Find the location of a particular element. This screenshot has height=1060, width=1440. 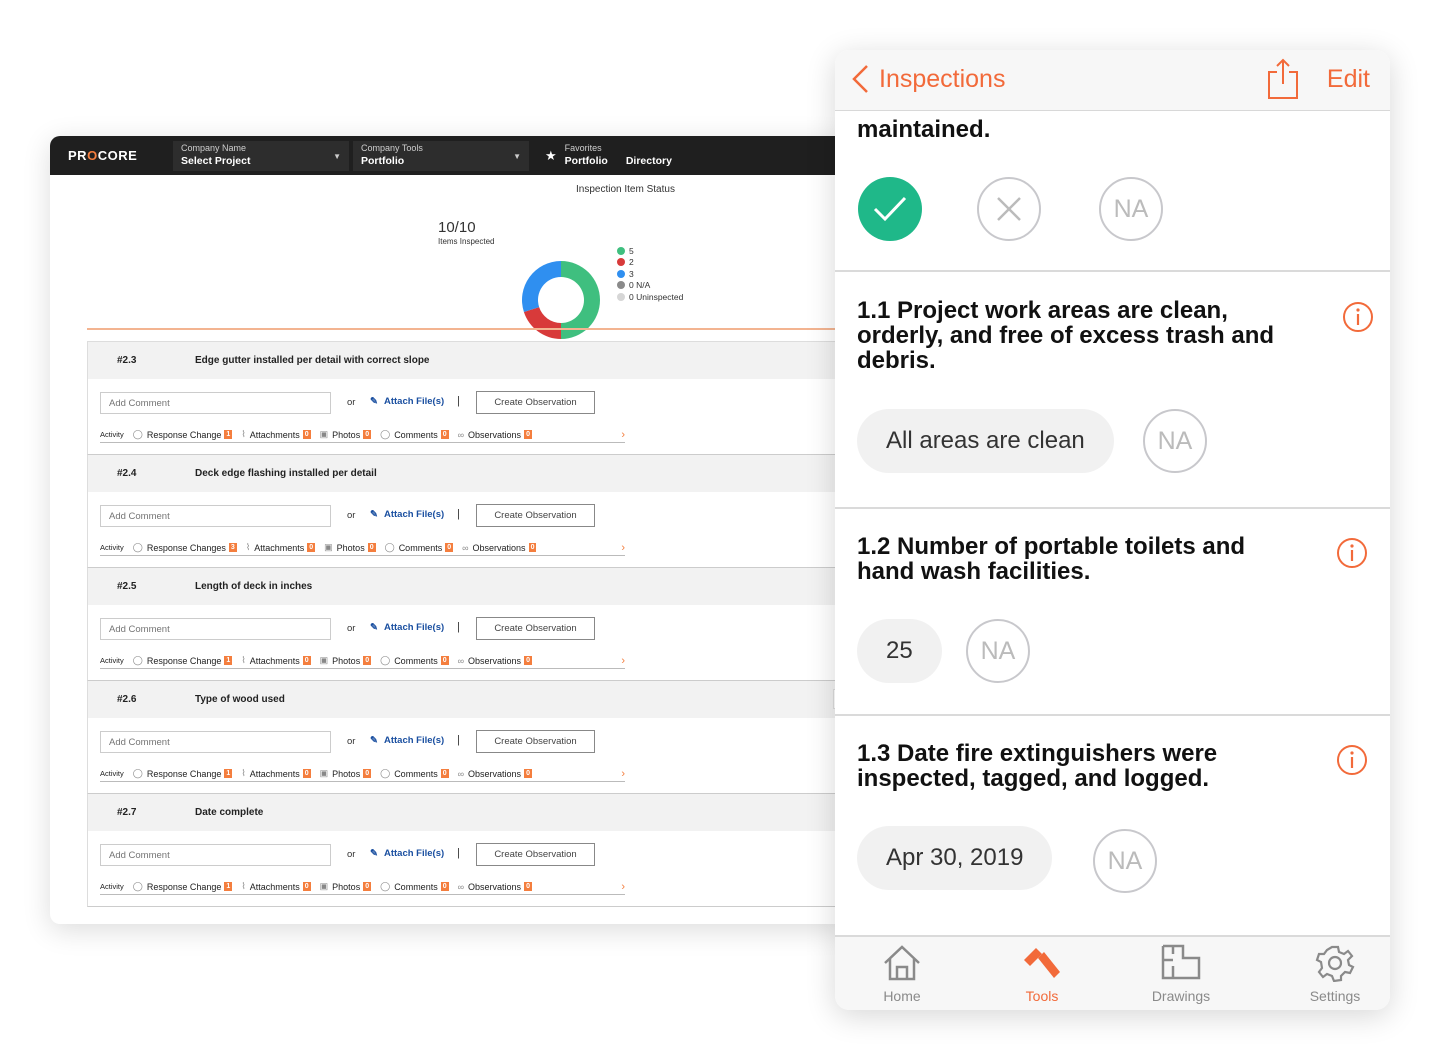

attach-files-label: Attach File(s) is located at coordinates (414, 401).